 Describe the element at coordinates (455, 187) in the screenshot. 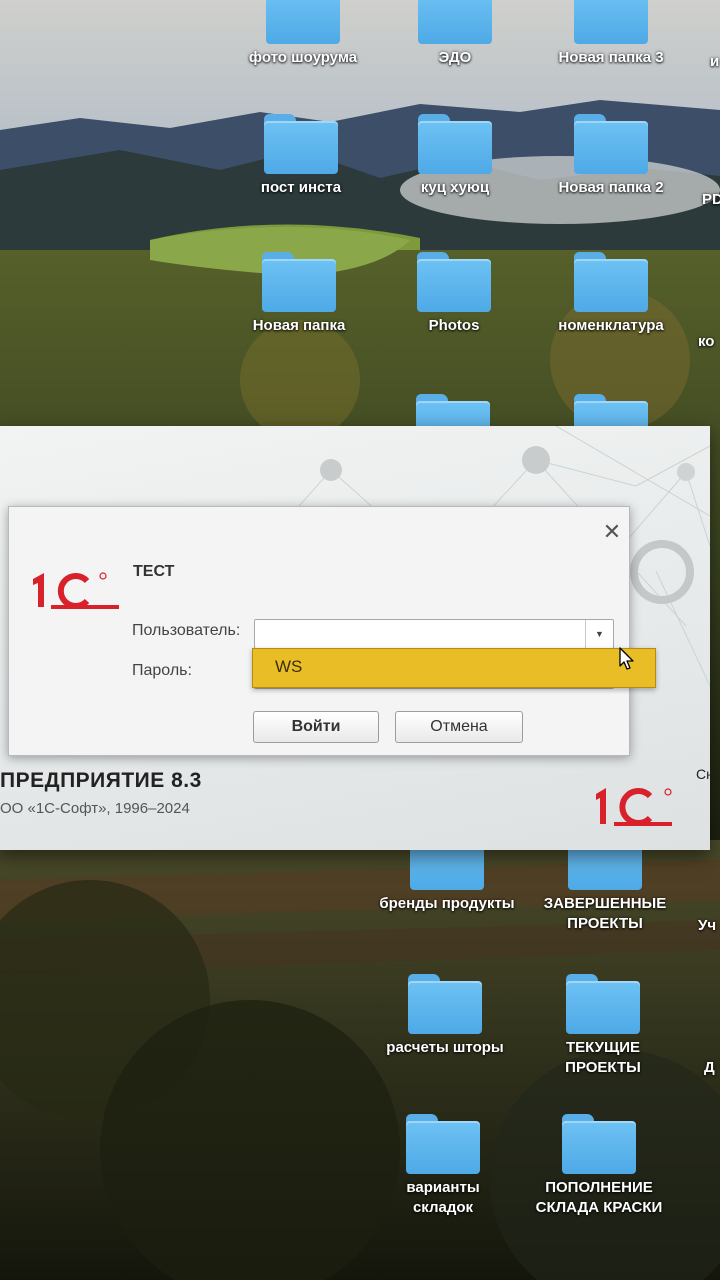

I see `folder-label: куц хуюц` at that location.